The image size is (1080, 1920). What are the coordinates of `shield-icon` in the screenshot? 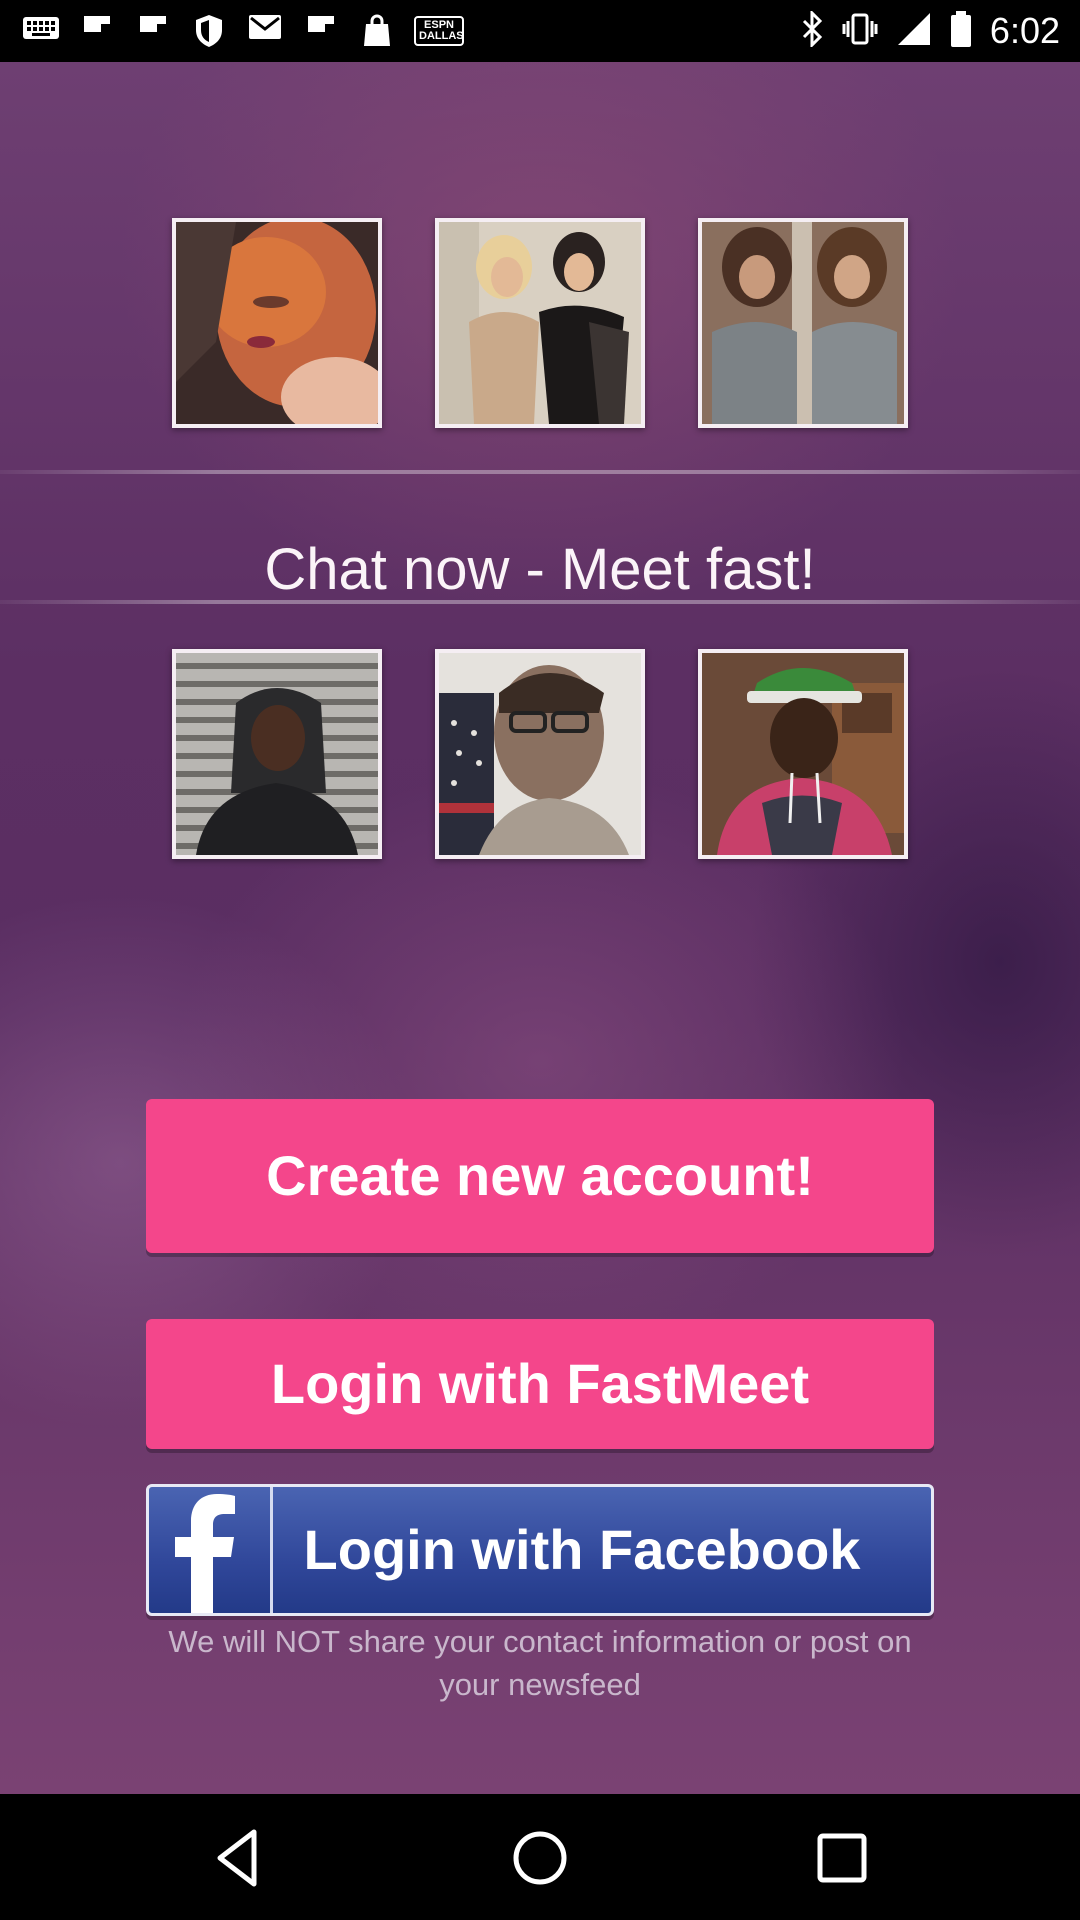 It's located at (209, 31).